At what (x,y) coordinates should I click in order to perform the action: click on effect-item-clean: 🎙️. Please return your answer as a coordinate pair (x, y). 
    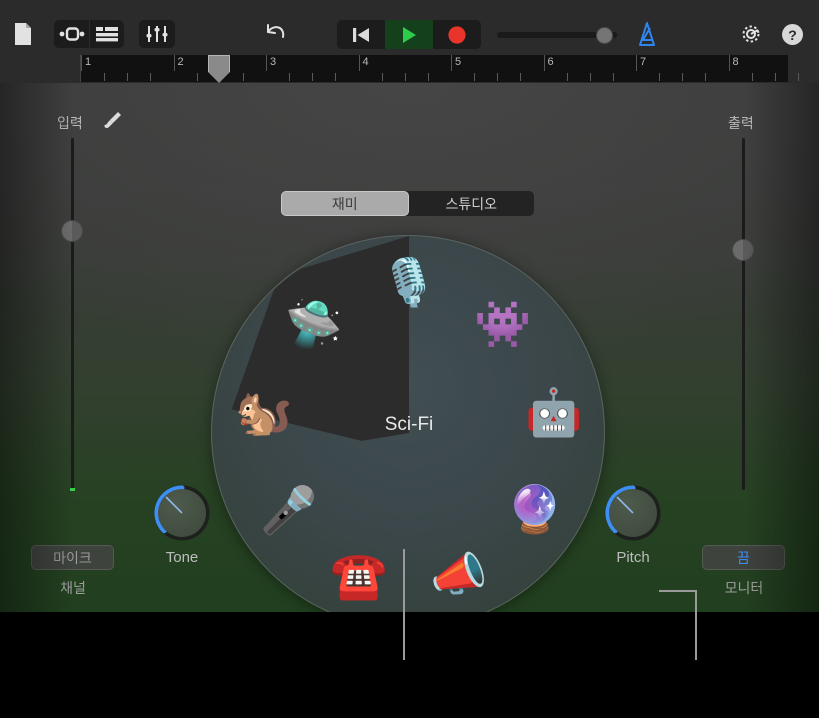
    Looking at the image, I should click on (409, 282).